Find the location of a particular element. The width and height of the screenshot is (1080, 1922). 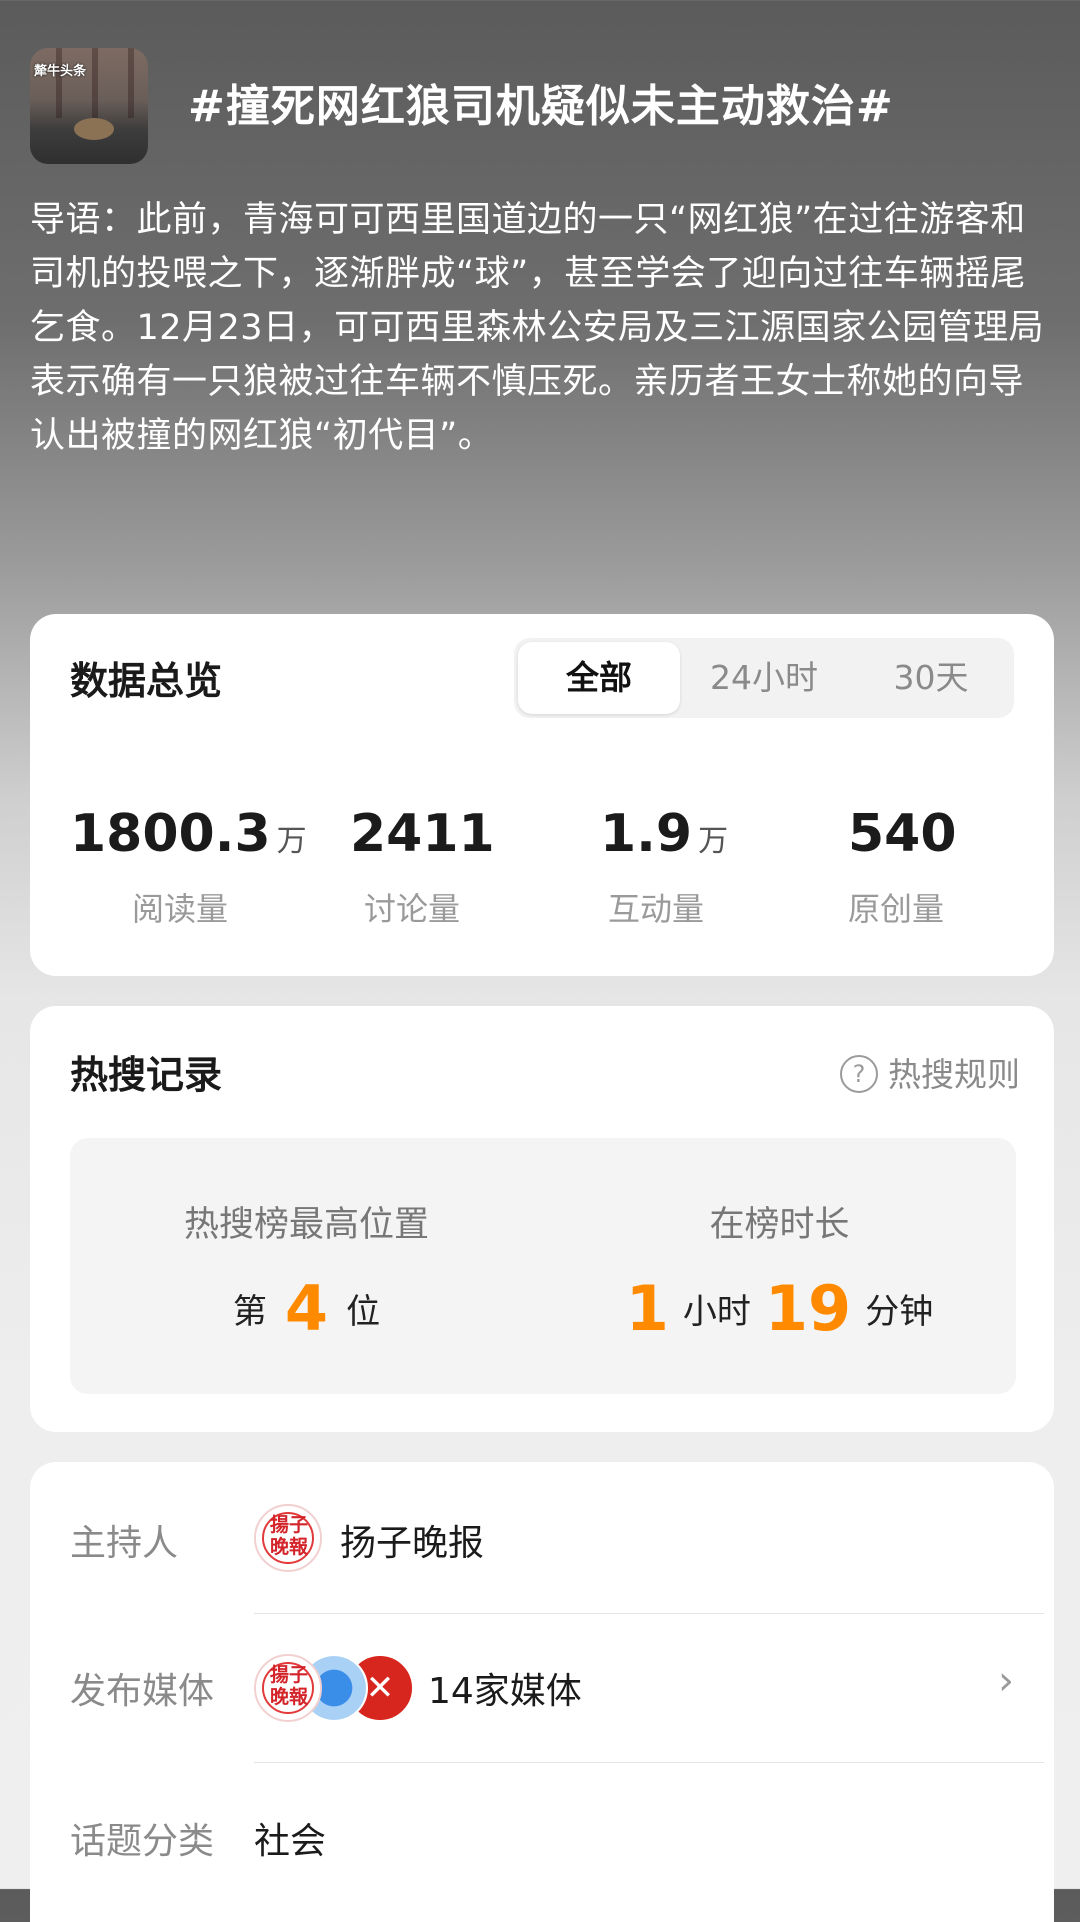

hot-rule-link: ? 热搜规则 is located at coordinates (930, 1072).